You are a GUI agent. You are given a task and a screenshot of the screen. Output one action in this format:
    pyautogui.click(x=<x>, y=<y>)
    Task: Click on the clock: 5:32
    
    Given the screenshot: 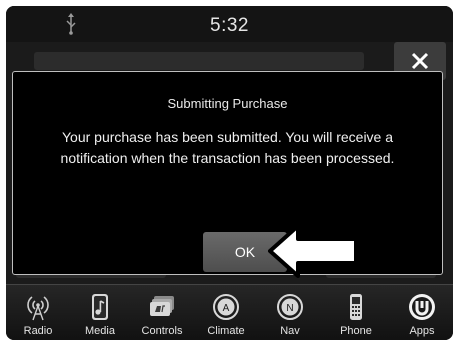 What is the action you would take?
    pyautogui.click(x=229, y=25)
    